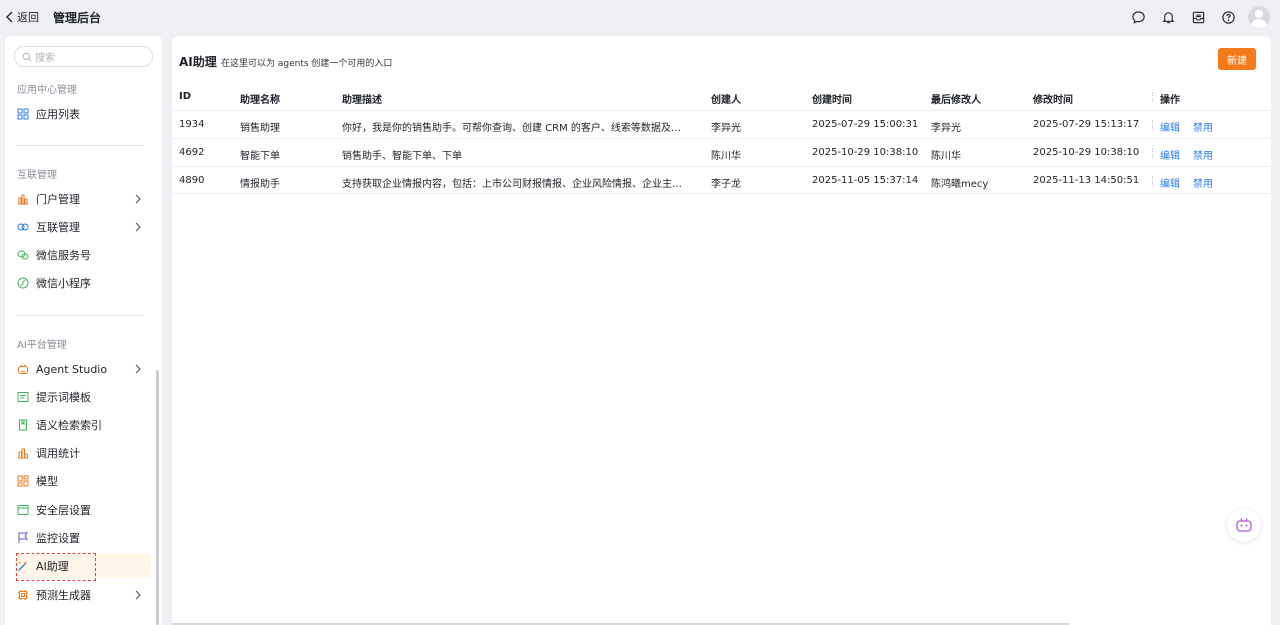  Describe the element at coordinates (726, 184) in the screenshot. I see `cell-creator: 李子龙` at that location.